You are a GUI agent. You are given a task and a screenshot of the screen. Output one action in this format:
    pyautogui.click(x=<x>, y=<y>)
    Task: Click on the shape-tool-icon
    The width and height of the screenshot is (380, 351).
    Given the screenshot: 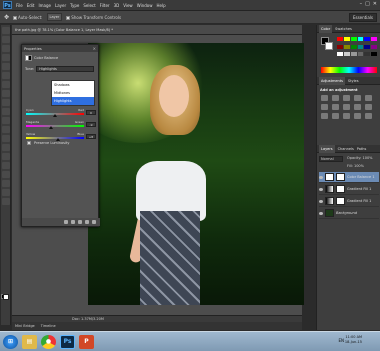 What is the action you would take?
    pyautogui.click(x=6, y=183)
    